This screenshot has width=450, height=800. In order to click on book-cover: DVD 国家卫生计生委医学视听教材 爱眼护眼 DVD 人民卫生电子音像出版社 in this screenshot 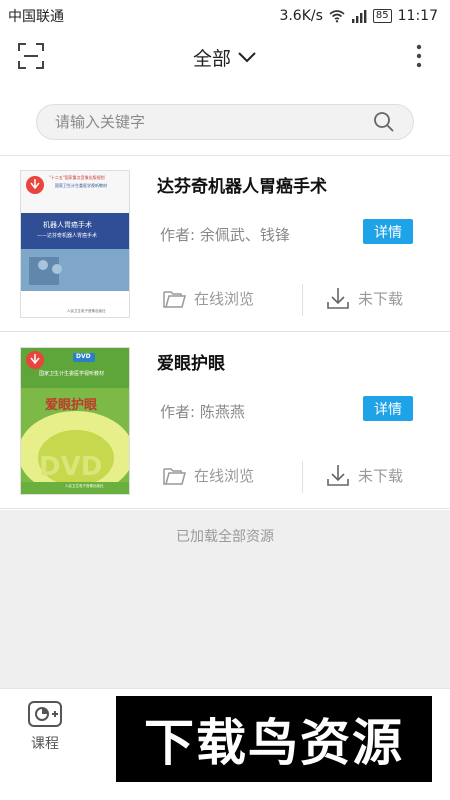, I will do `click(75, 421)`.